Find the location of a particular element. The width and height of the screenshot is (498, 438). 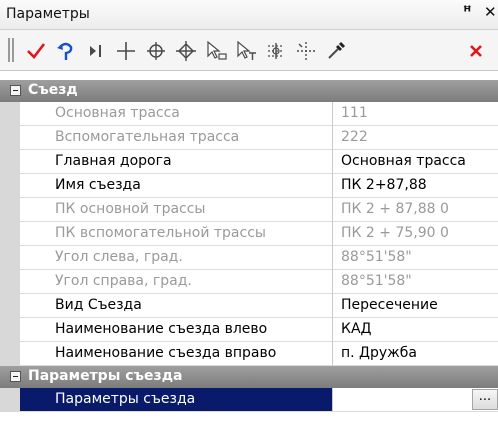

property-name: Вспомогательная трасса is located at coordinates (176, 138).